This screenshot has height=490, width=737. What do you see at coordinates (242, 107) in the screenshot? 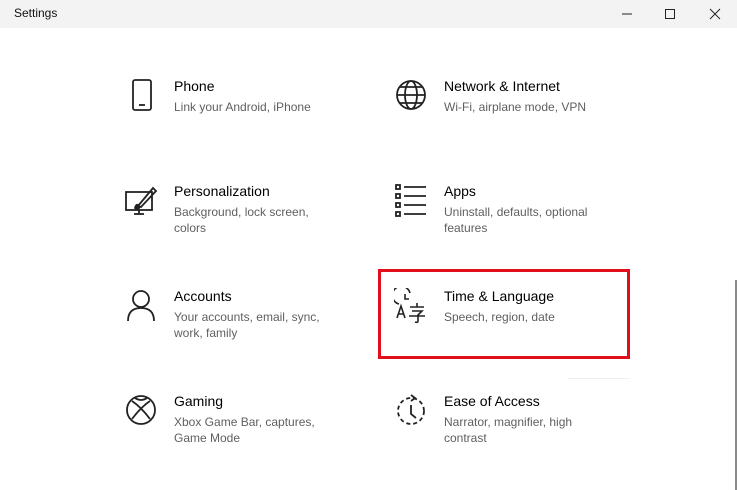
I see `tile-phone-description: Link your Android, iPhone` at bounding box center [242, 107].